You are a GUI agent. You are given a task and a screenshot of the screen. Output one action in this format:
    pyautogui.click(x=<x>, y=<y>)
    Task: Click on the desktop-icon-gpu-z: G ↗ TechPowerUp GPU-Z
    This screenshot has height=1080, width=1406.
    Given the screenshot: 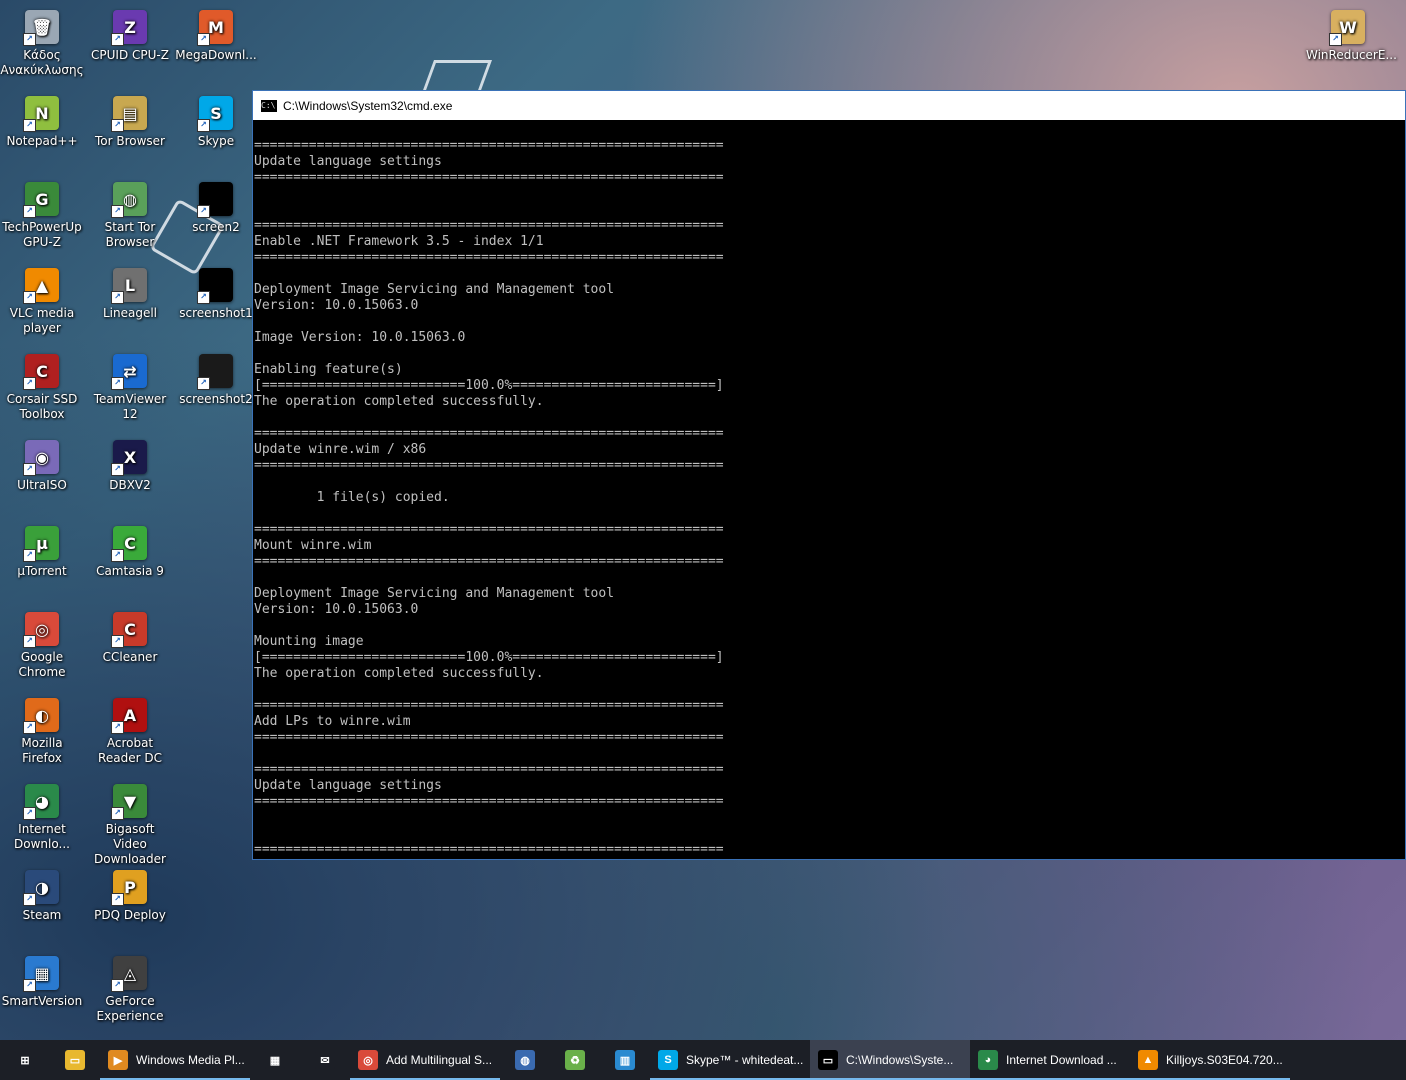 What is the action you would take?
    pyautogui.click(x=42, y=214)
    